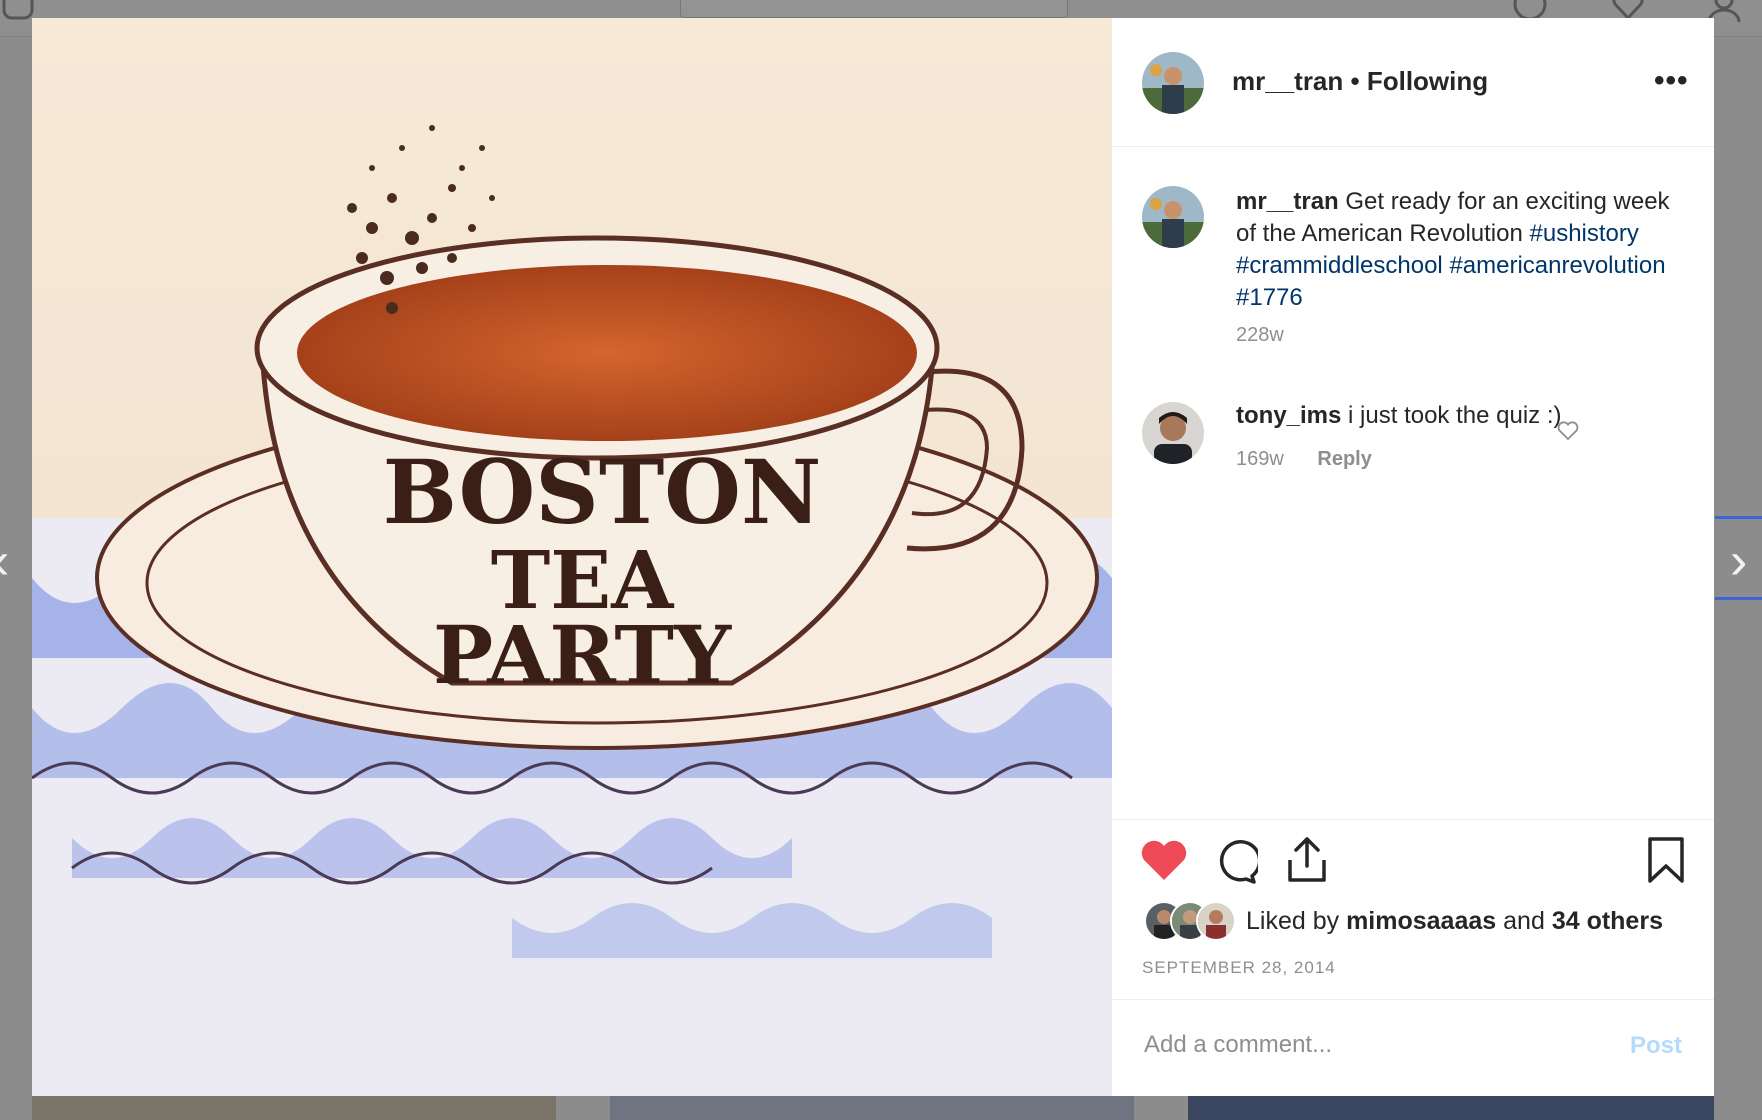 Image resolution: width=1762 pixels, height=1120 pixels. What do you see at coordinates (1260, 335) in the screenshot?
I see `caption-timestamp: 228w` at bounding box center [1260, 335].